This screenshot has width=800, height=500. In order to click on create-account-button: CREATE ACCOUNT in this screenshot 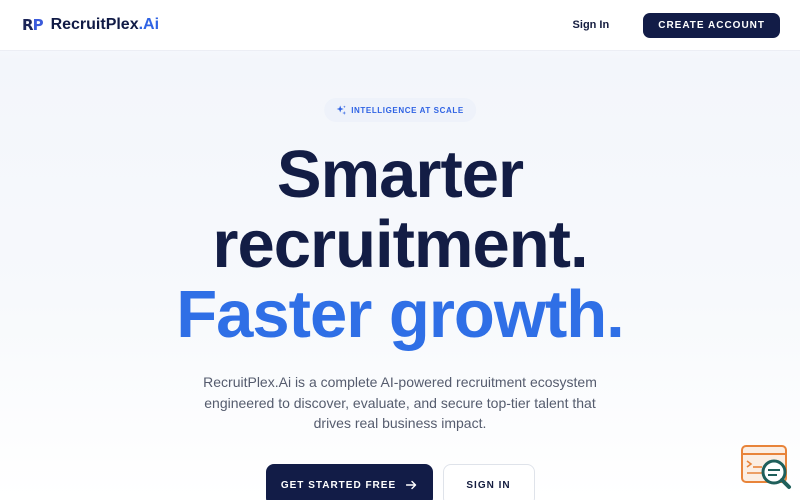, I will do `click(711, 25)`.